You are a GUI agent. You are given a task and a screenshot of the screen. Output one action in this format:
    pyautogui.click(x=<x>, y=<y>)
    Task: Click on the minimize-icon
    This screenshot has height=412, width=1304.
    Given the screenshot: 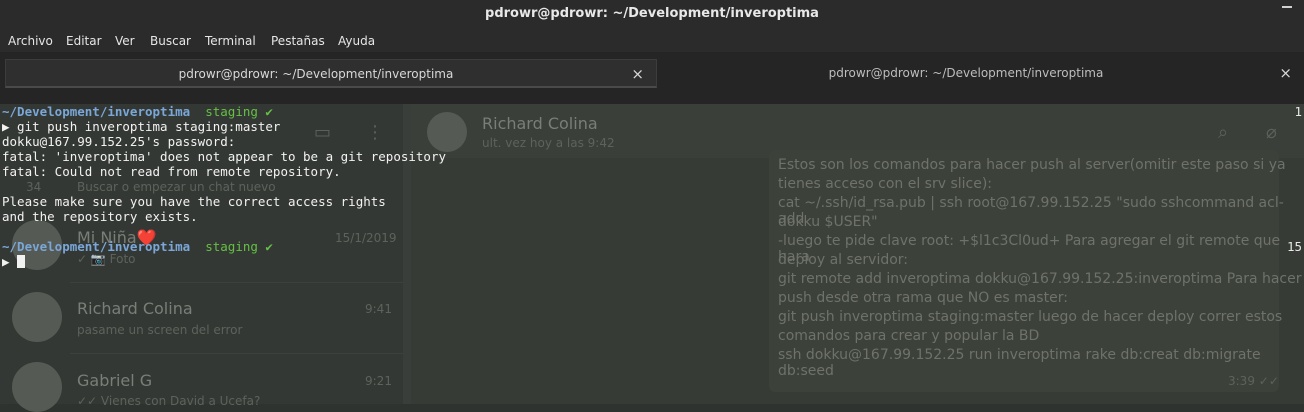 What is the action you would take?
    pyautogui.click(x=1287, y=12)
    